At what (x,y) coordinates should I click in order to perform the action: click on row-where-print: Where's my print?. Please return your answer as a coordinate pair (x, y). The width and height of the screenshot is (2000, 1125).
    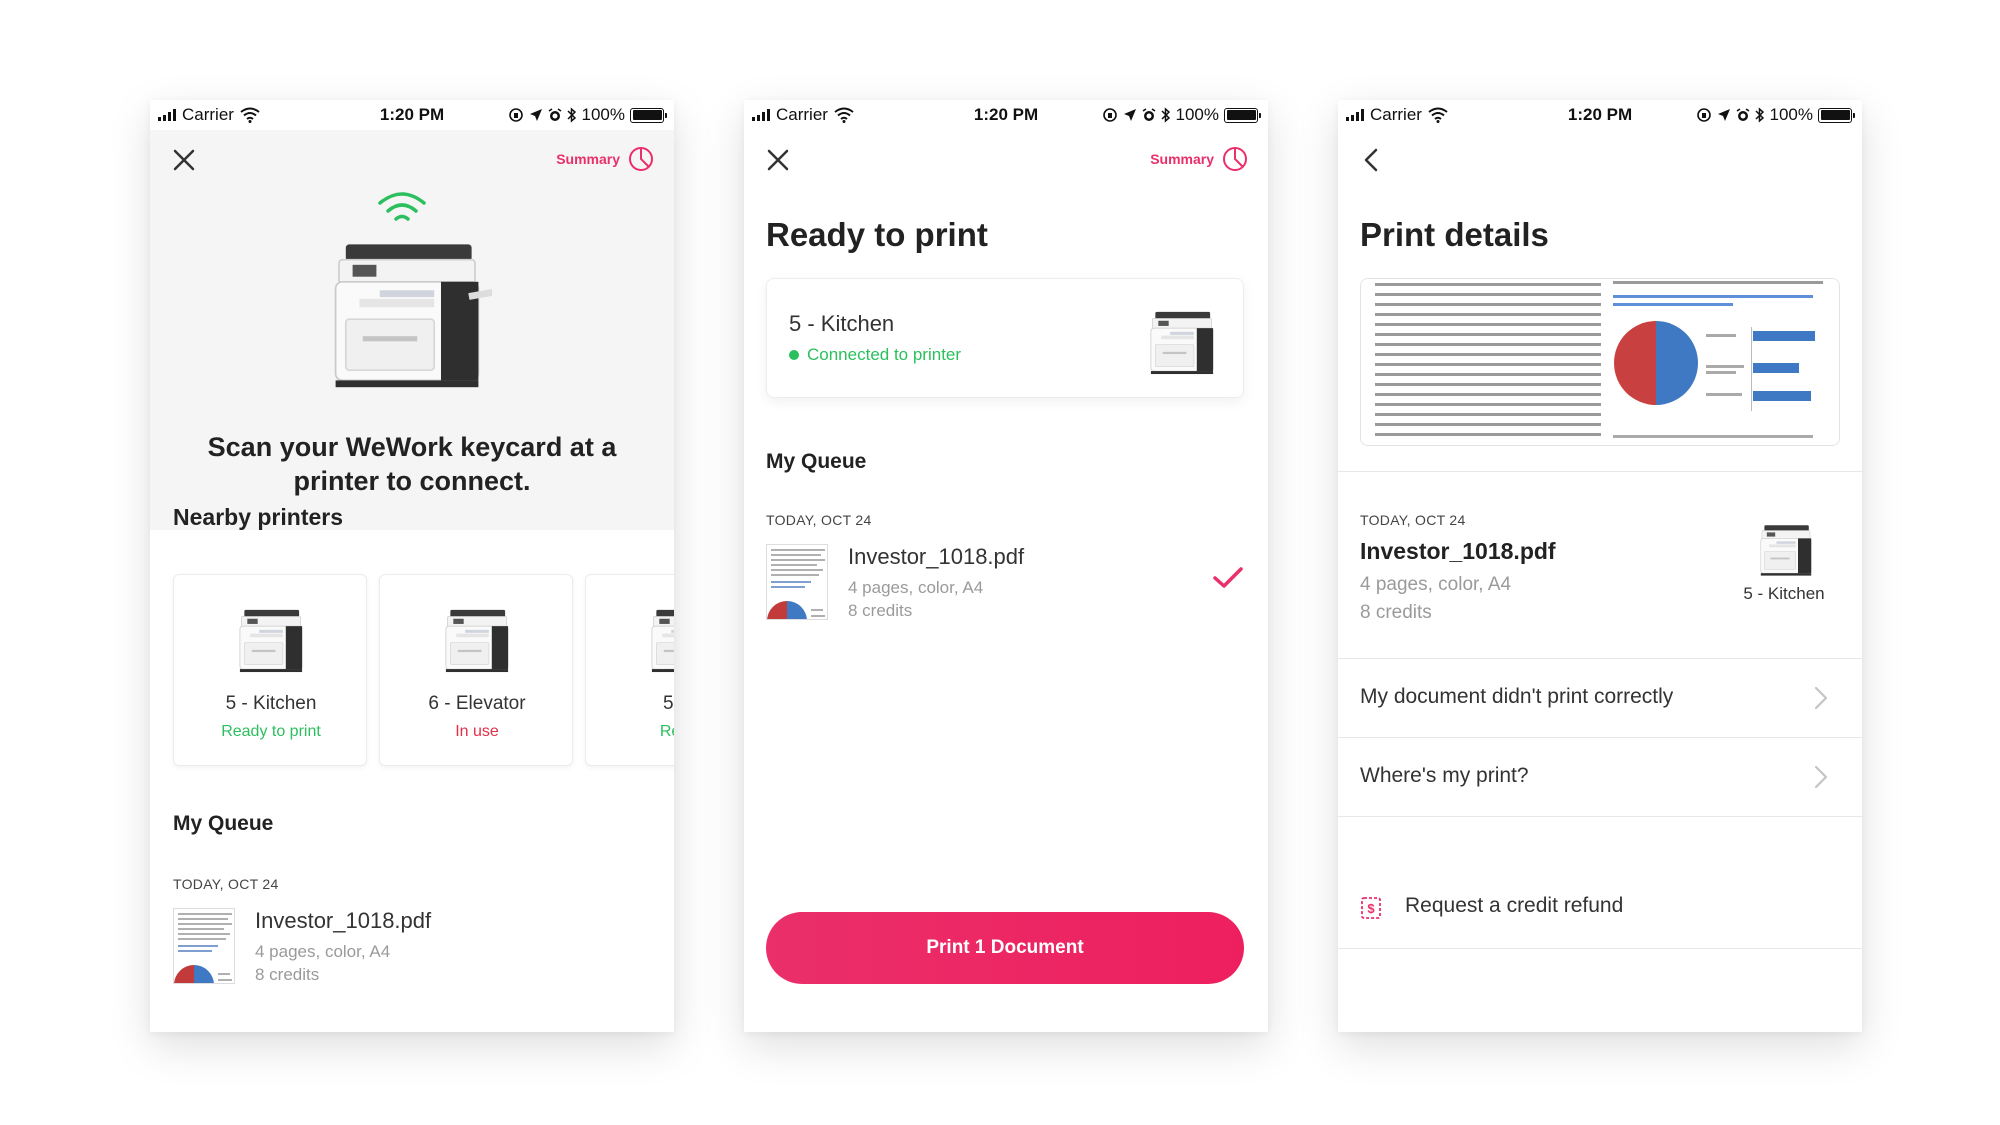
    Looking at the image, I should click on (1600, 777).